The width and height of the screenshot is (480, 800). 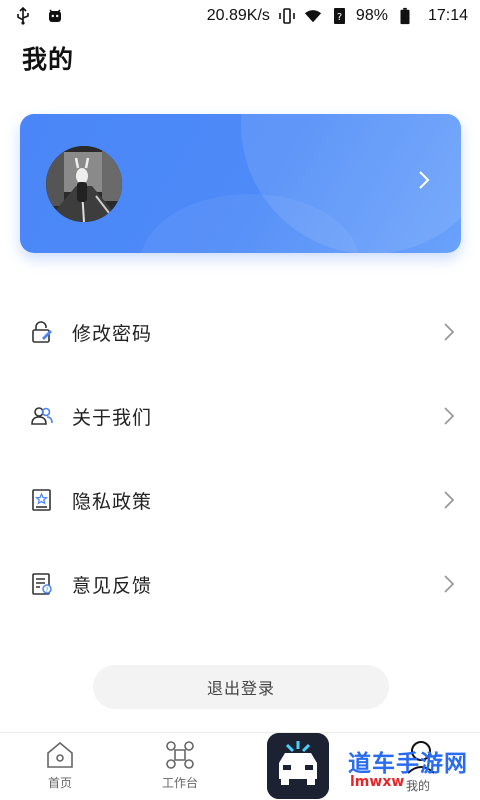 I want to click on avatar, so click(x=84, y=184).